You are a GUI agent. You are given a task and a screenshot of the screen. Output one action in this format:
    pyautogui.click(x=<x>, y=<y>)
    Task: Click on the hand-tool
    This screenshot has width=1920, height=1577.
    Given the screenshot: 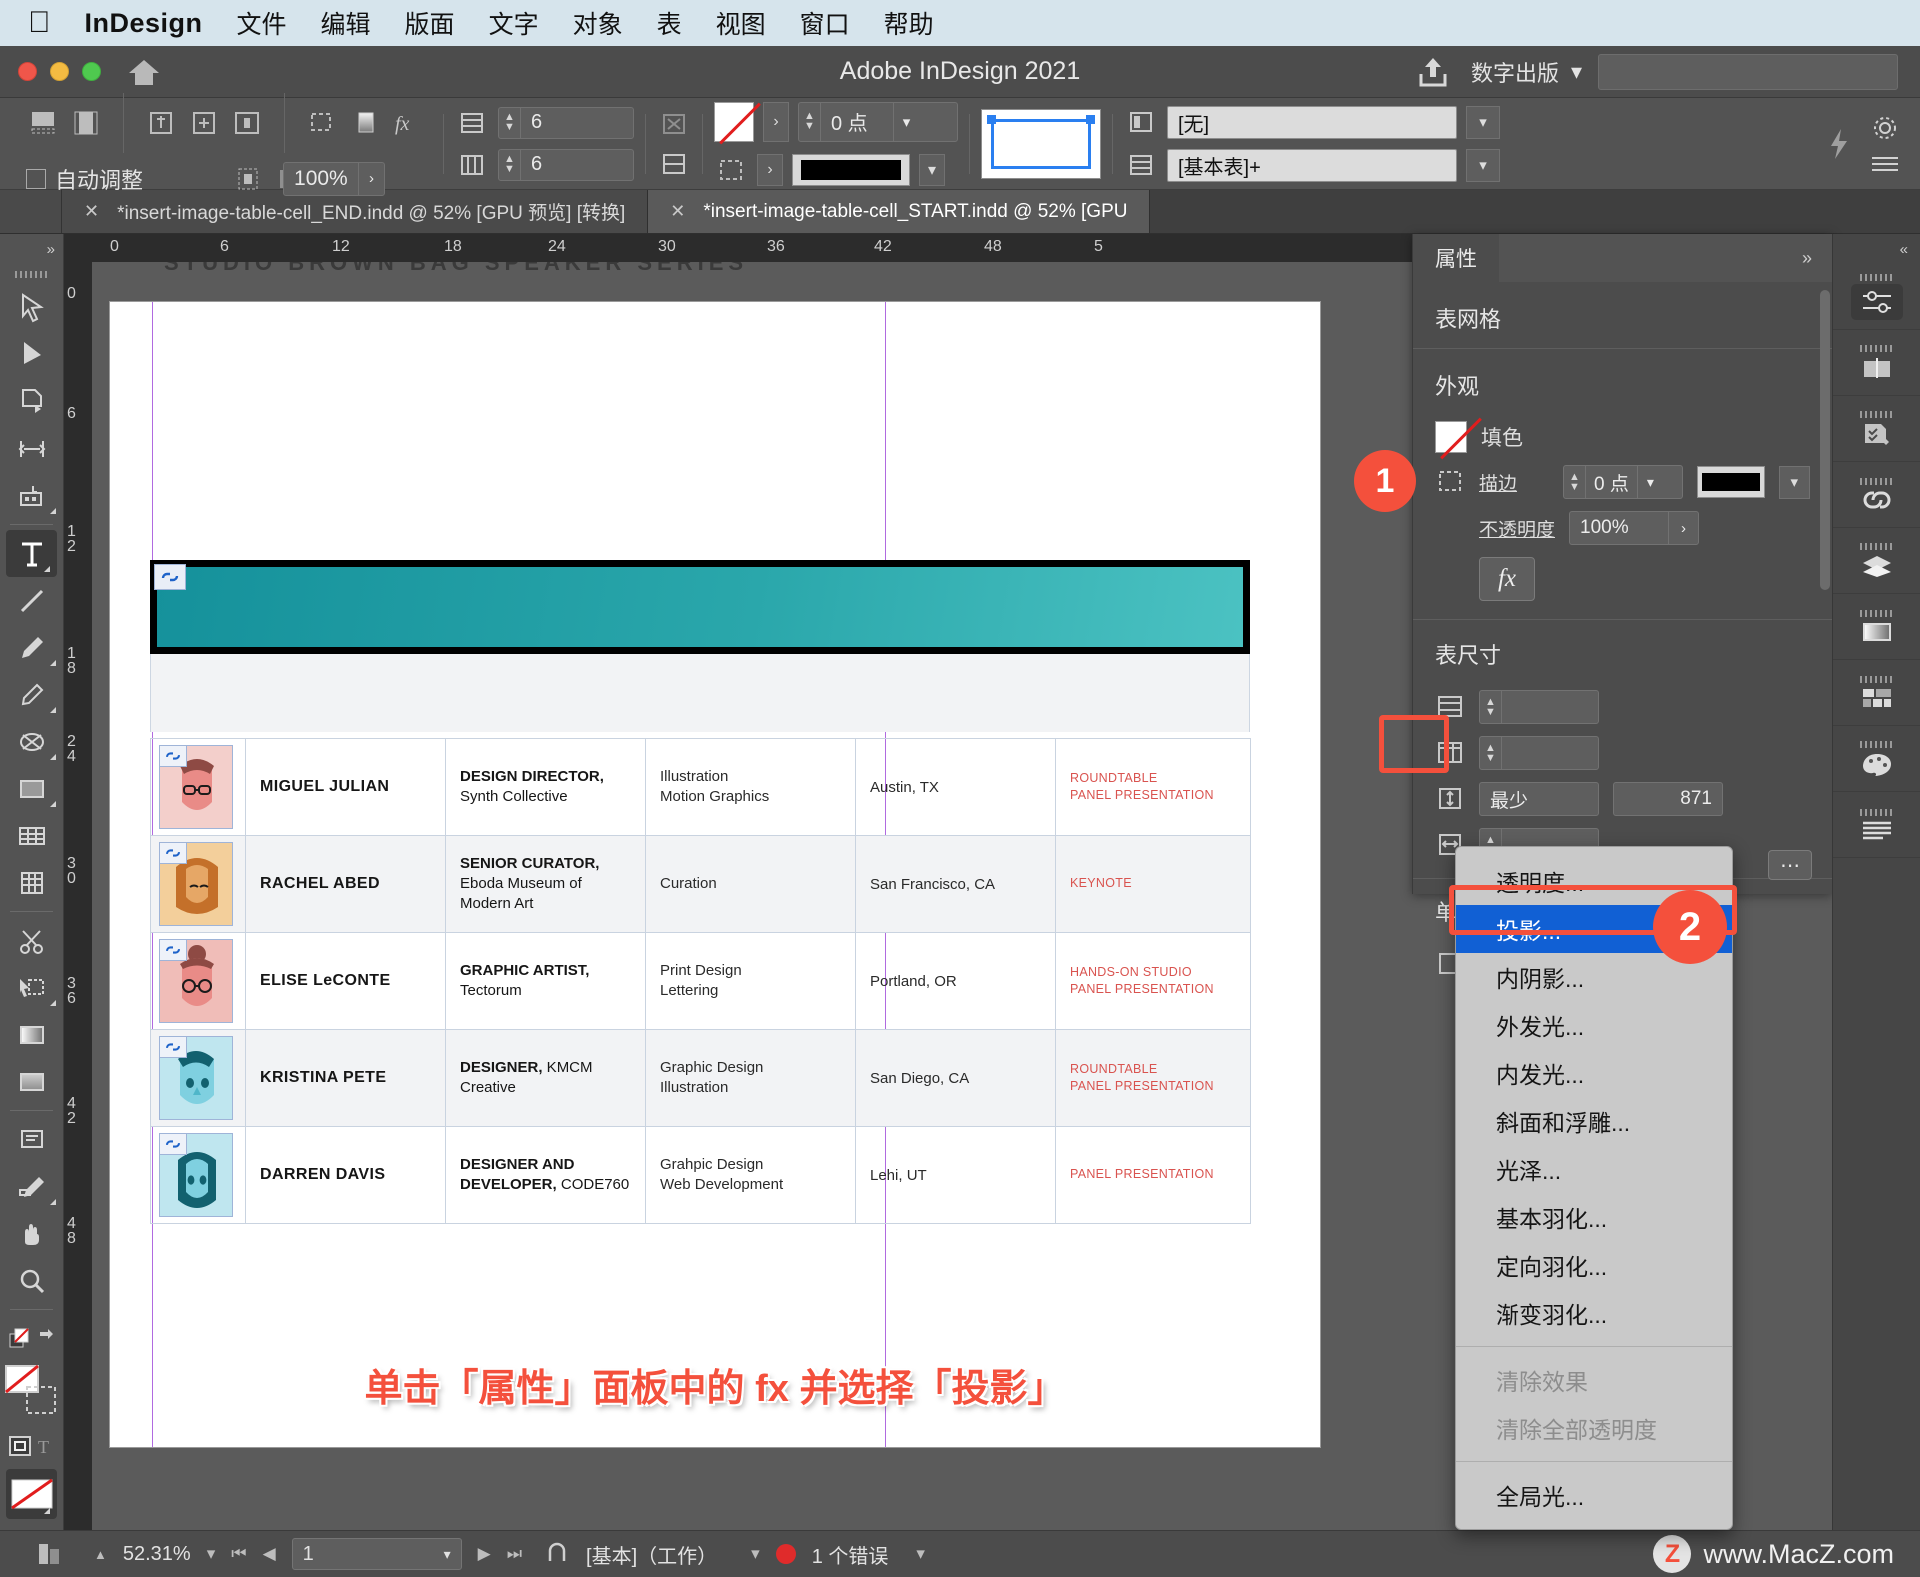 What is the action you would take?
    pyautogui.click(x=31, y=1233)
    